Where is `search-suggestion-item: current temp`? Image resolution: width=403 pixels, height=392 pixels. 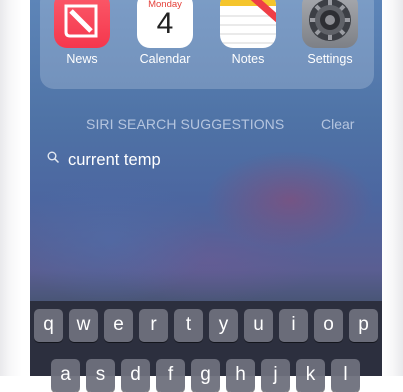 search-suggestion-item: current temp is located at coordinates (104, 160).